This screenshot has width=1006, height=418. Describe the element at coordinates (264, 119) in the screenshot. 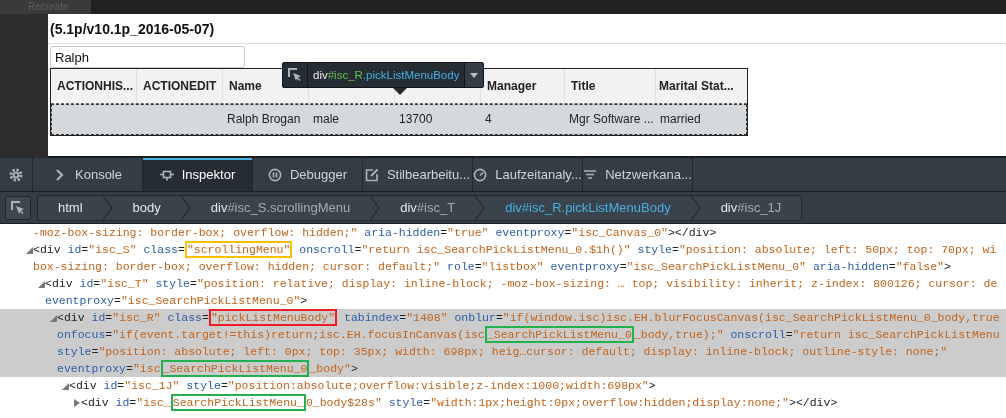

I see `table-cell-text: Ralph Brogan` at that location.